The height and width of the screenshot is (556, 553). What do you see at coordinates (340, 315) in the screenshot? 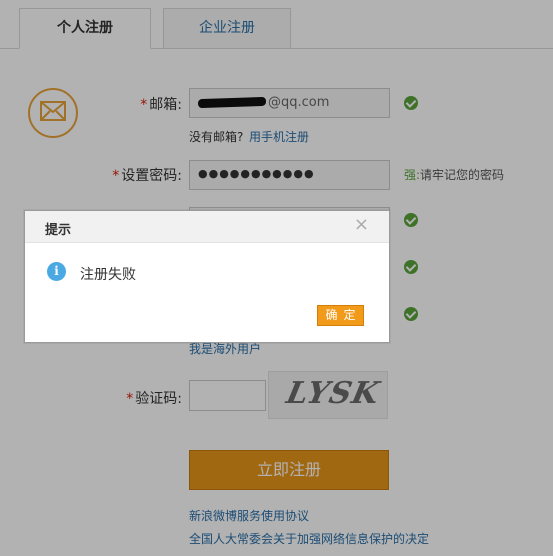
I see `ok-button: 确定` at bounding box center [340, 315].